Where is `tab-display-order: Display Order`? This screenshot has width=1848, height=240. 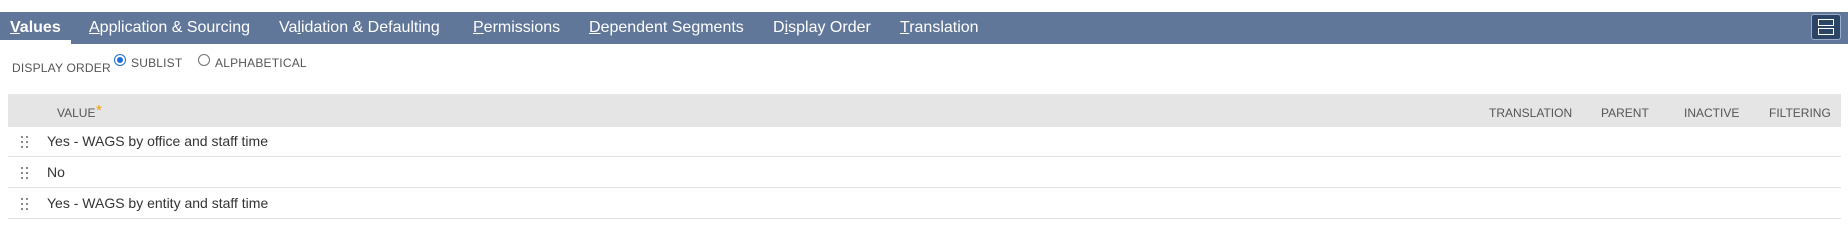
tab-display-order: Display Order is located at coordinates (822, 28).